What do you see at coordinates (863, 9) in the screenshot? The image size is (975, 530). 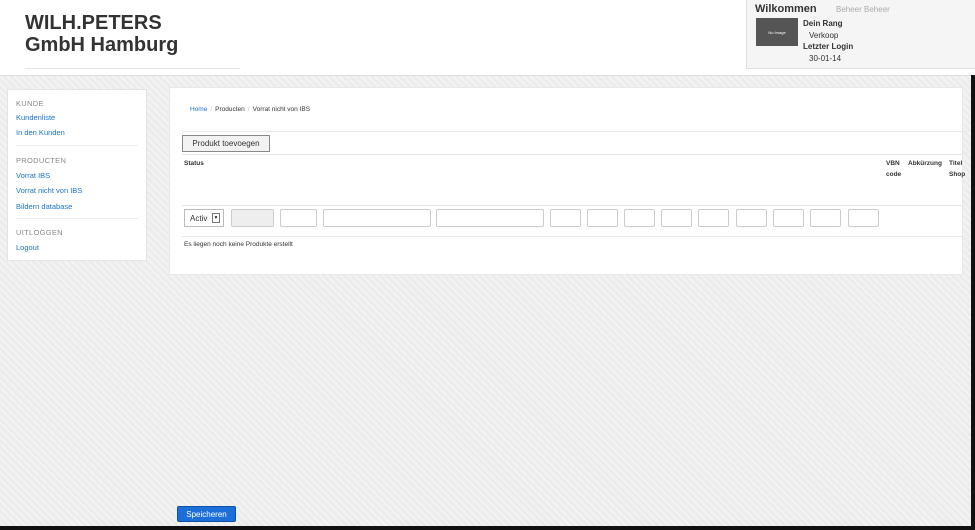 I see `welcome-username: Beheer Beheer` at bounding box center [863, 9].